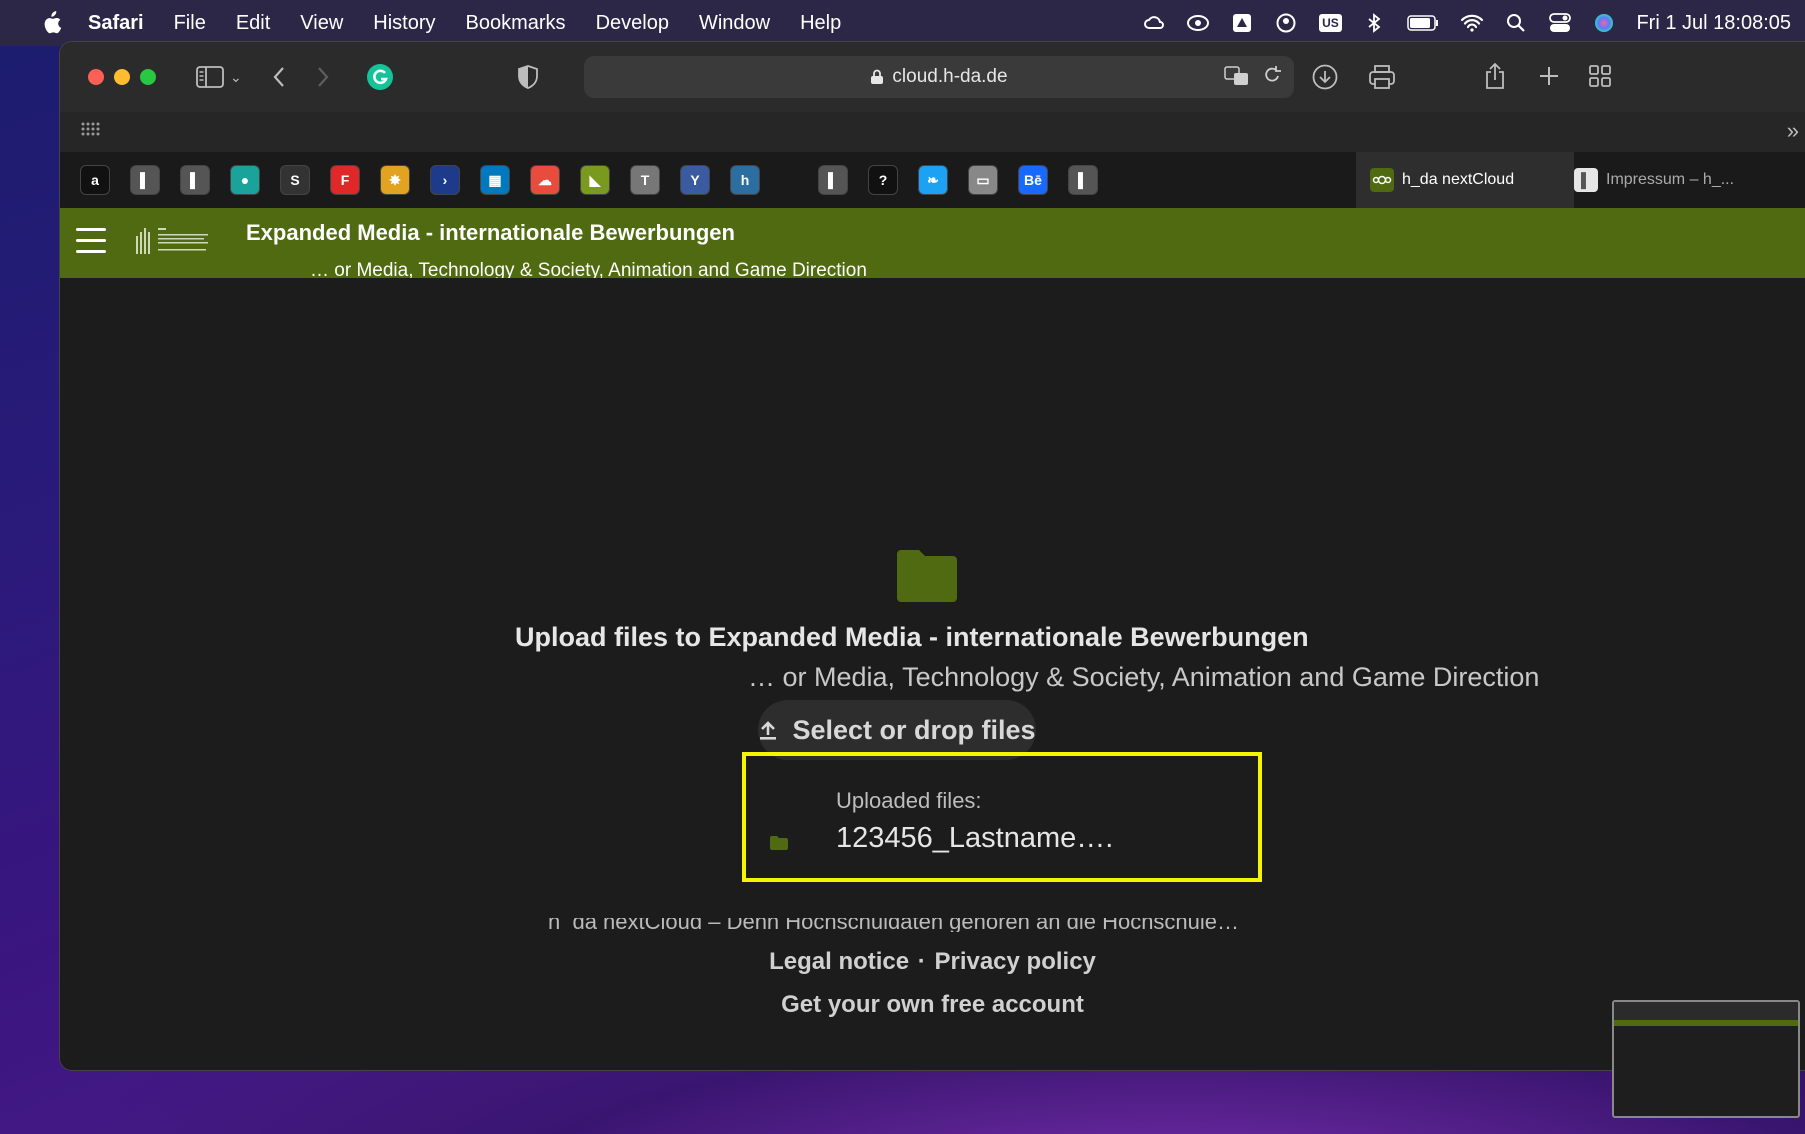 The image size is (1805, 1134). Describe the element at coordinates (1002, 817) in the screenshot. I see `uploaded-files-box: Uploaded files: 123456_Lastname….` at that location.